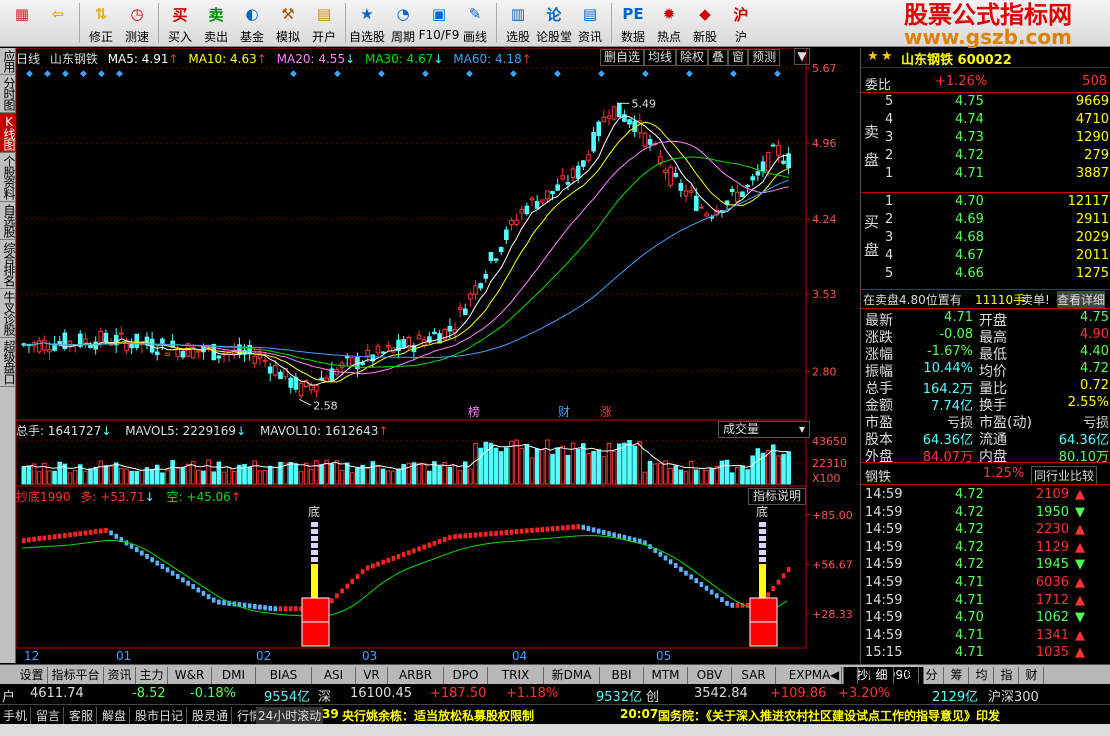 Image resolution: width=1110 pixels, height=736 pixels. I want to click on buy-order-row: 5 4.66 1275, so click(985, 274).